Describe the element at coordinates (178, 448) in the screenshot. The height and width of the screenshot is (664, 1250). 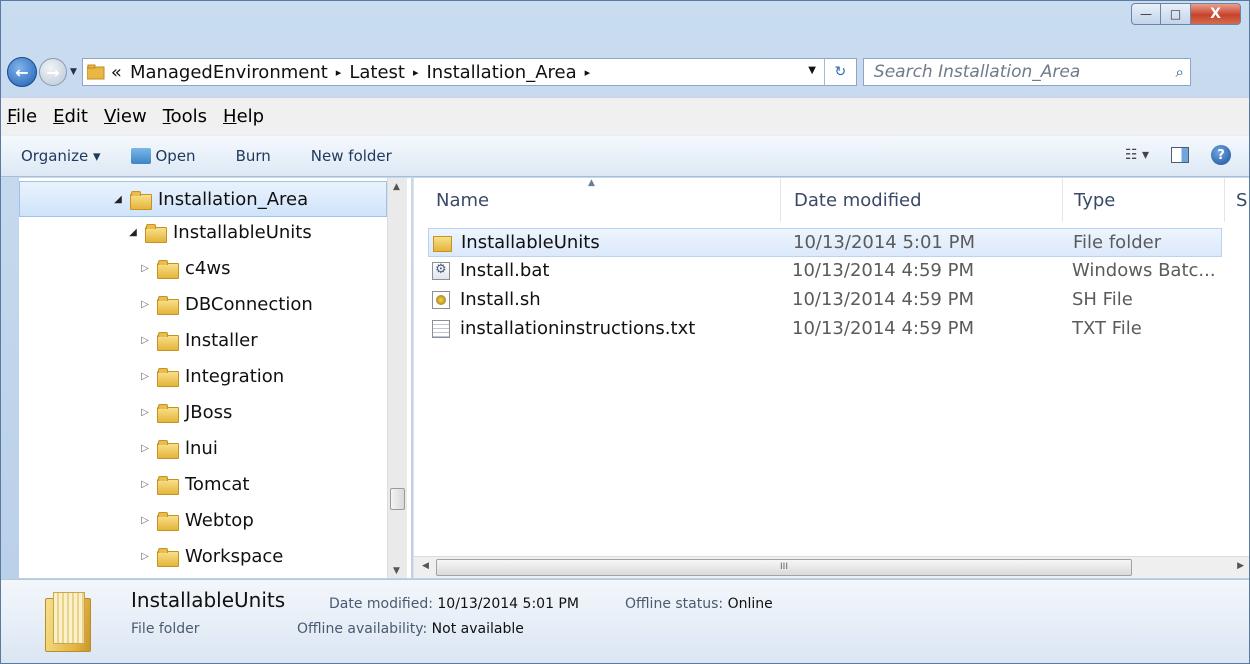
I see `tree-item-lnui: ▷ lnui` at that location.